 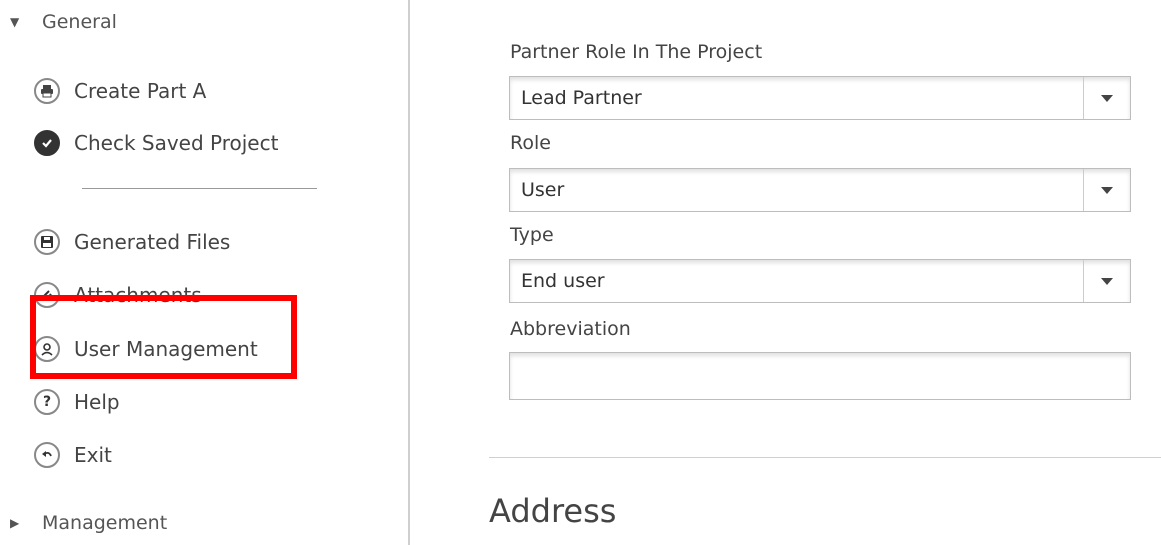 What do you see at coordinates (820, 98) in the screenshot?
I see `partner-role-select: Lead Partner` at bounding box center [820, 98].